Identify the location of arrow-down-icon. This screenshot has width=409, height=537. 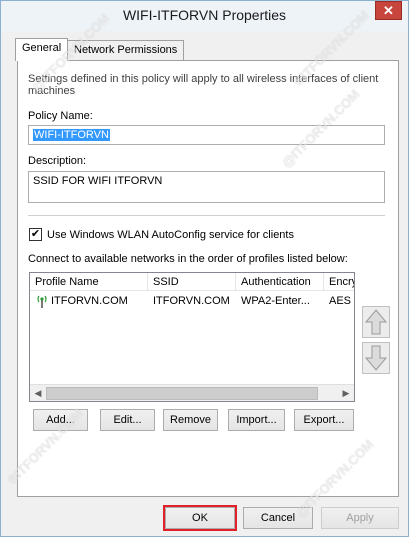
(376, 358).